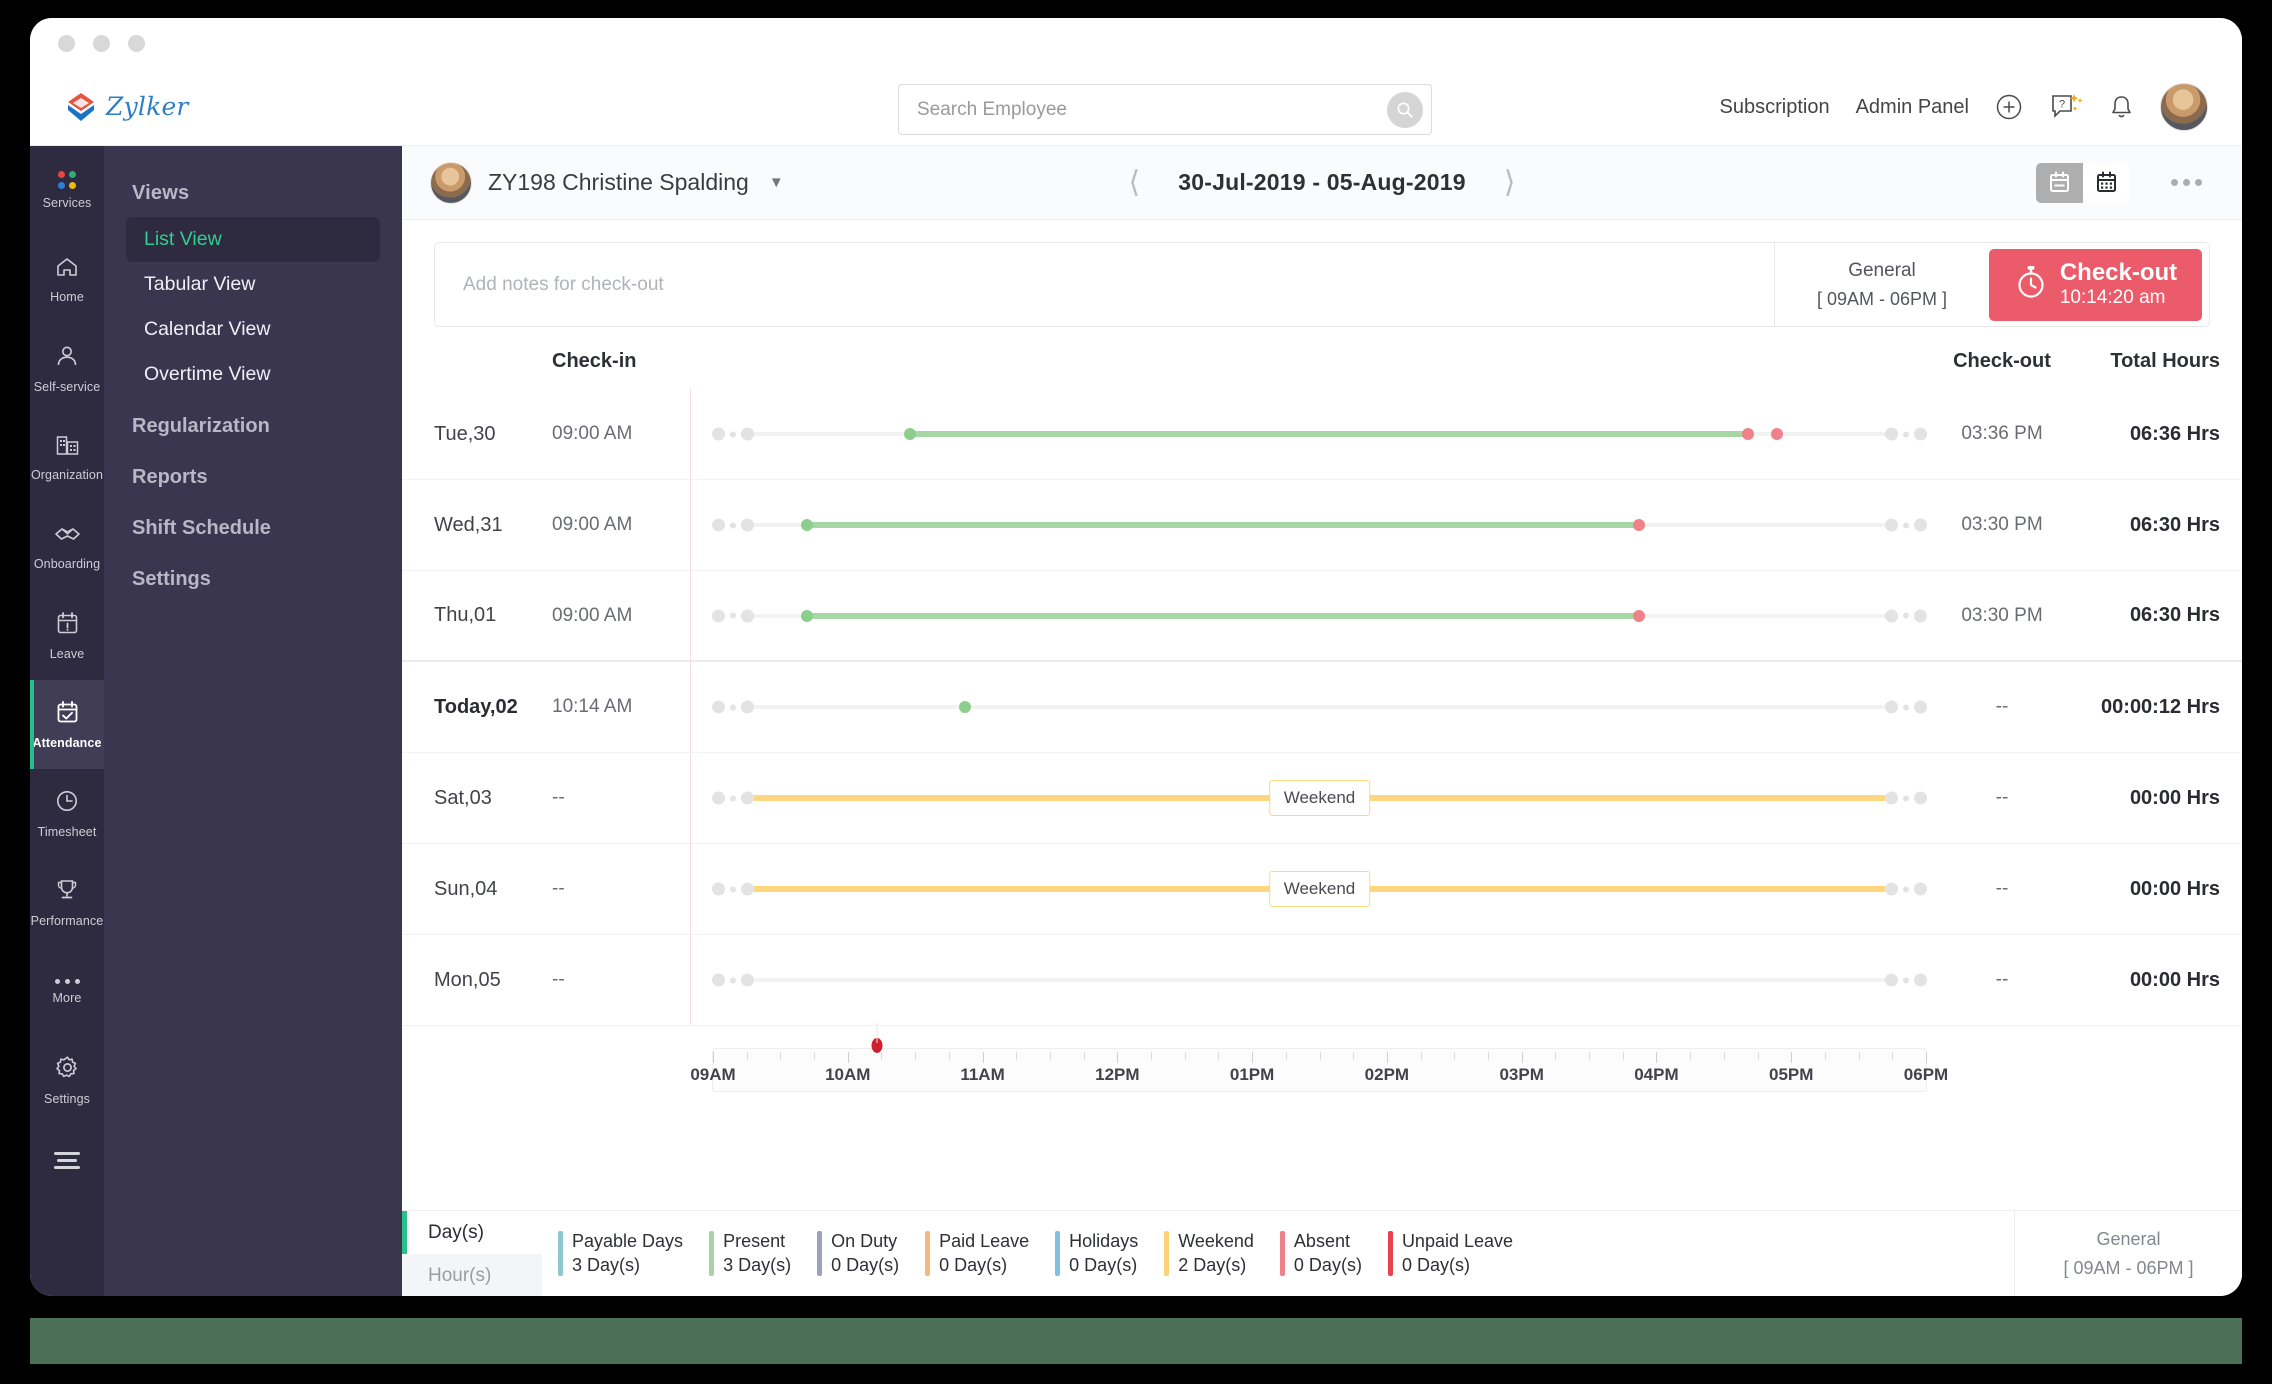 The image size is (2272, 1384). Describe the element at coordinates (594, 360) in the screenshot. I see `col-header-checkin: Check-in` at that location.